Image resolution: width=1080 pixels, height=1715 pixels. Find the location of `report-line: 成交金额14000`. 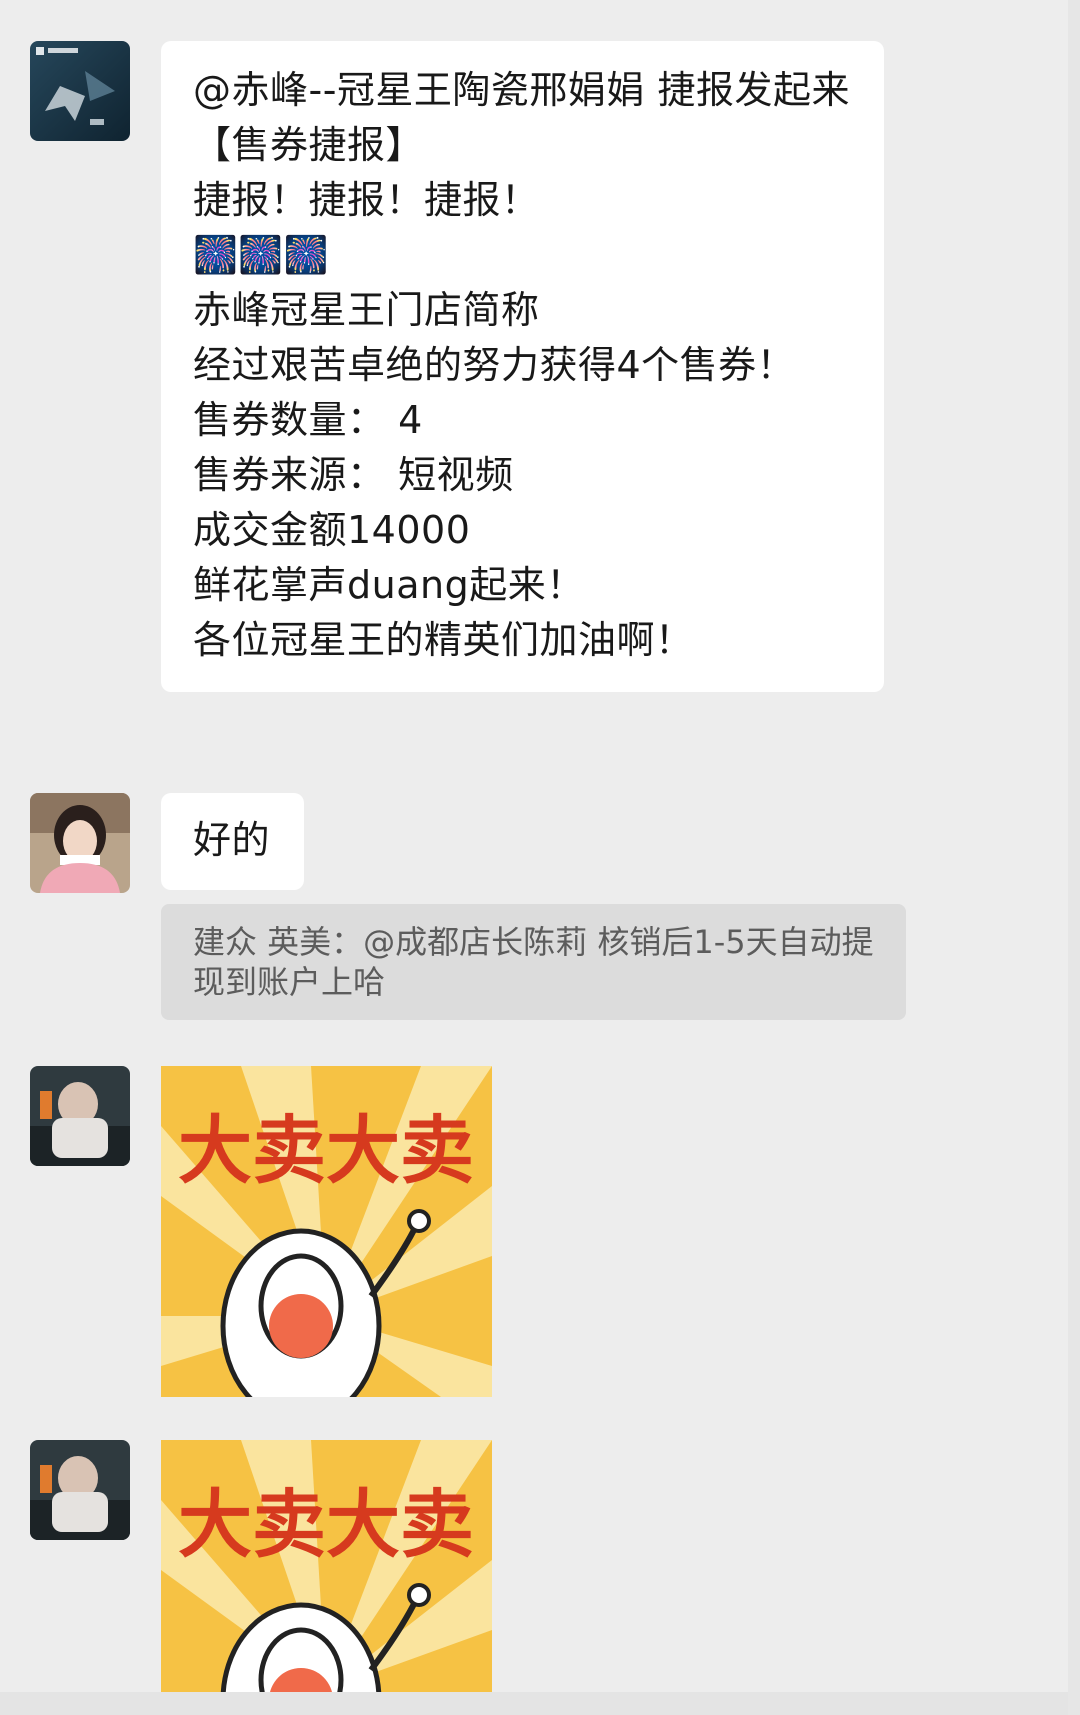

report-line: 成交金额14000 is located at coordinates (332, 530).